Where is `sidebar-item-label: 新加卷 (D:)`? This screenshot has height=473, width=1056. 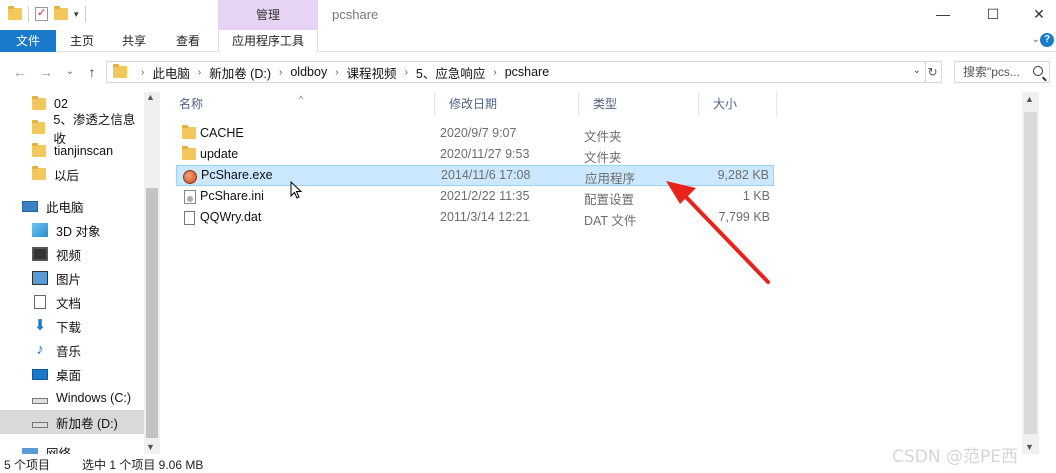 sidebar-item-label: 新加卷 (D:) is located at coordinates (87, 423).